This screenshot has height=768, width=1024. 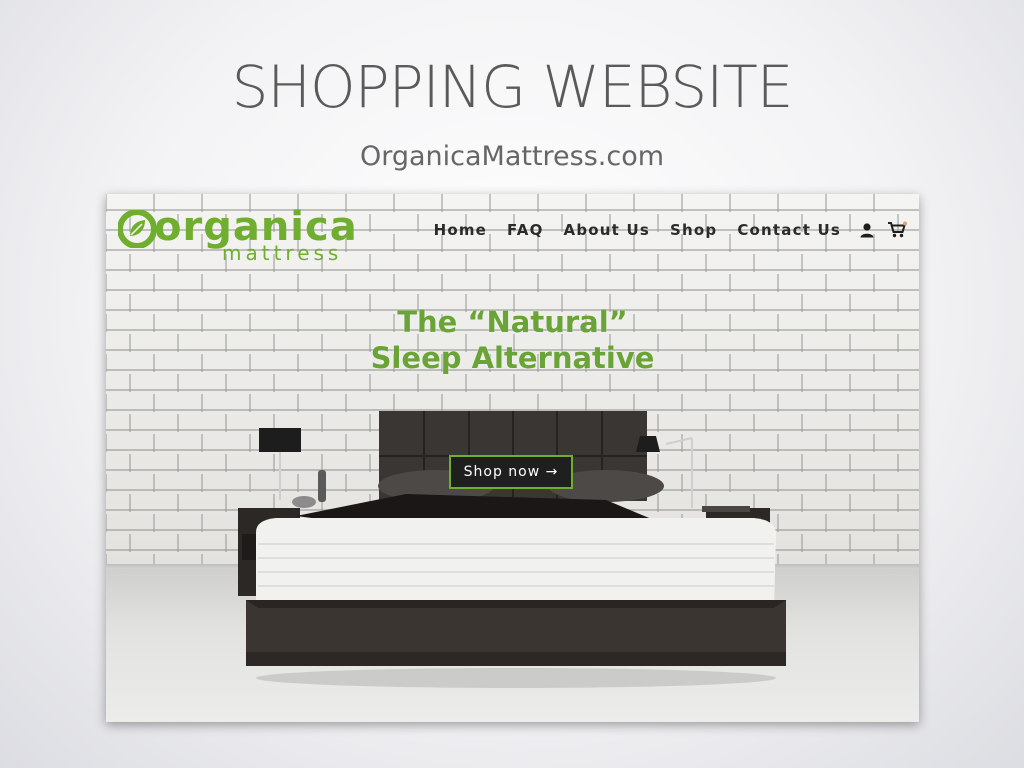 What do you see at coordinates (512, 358) in the screenshot?
I see `hero-headline-line-2: Sleep Alternative` at bounding box center [512, 358].